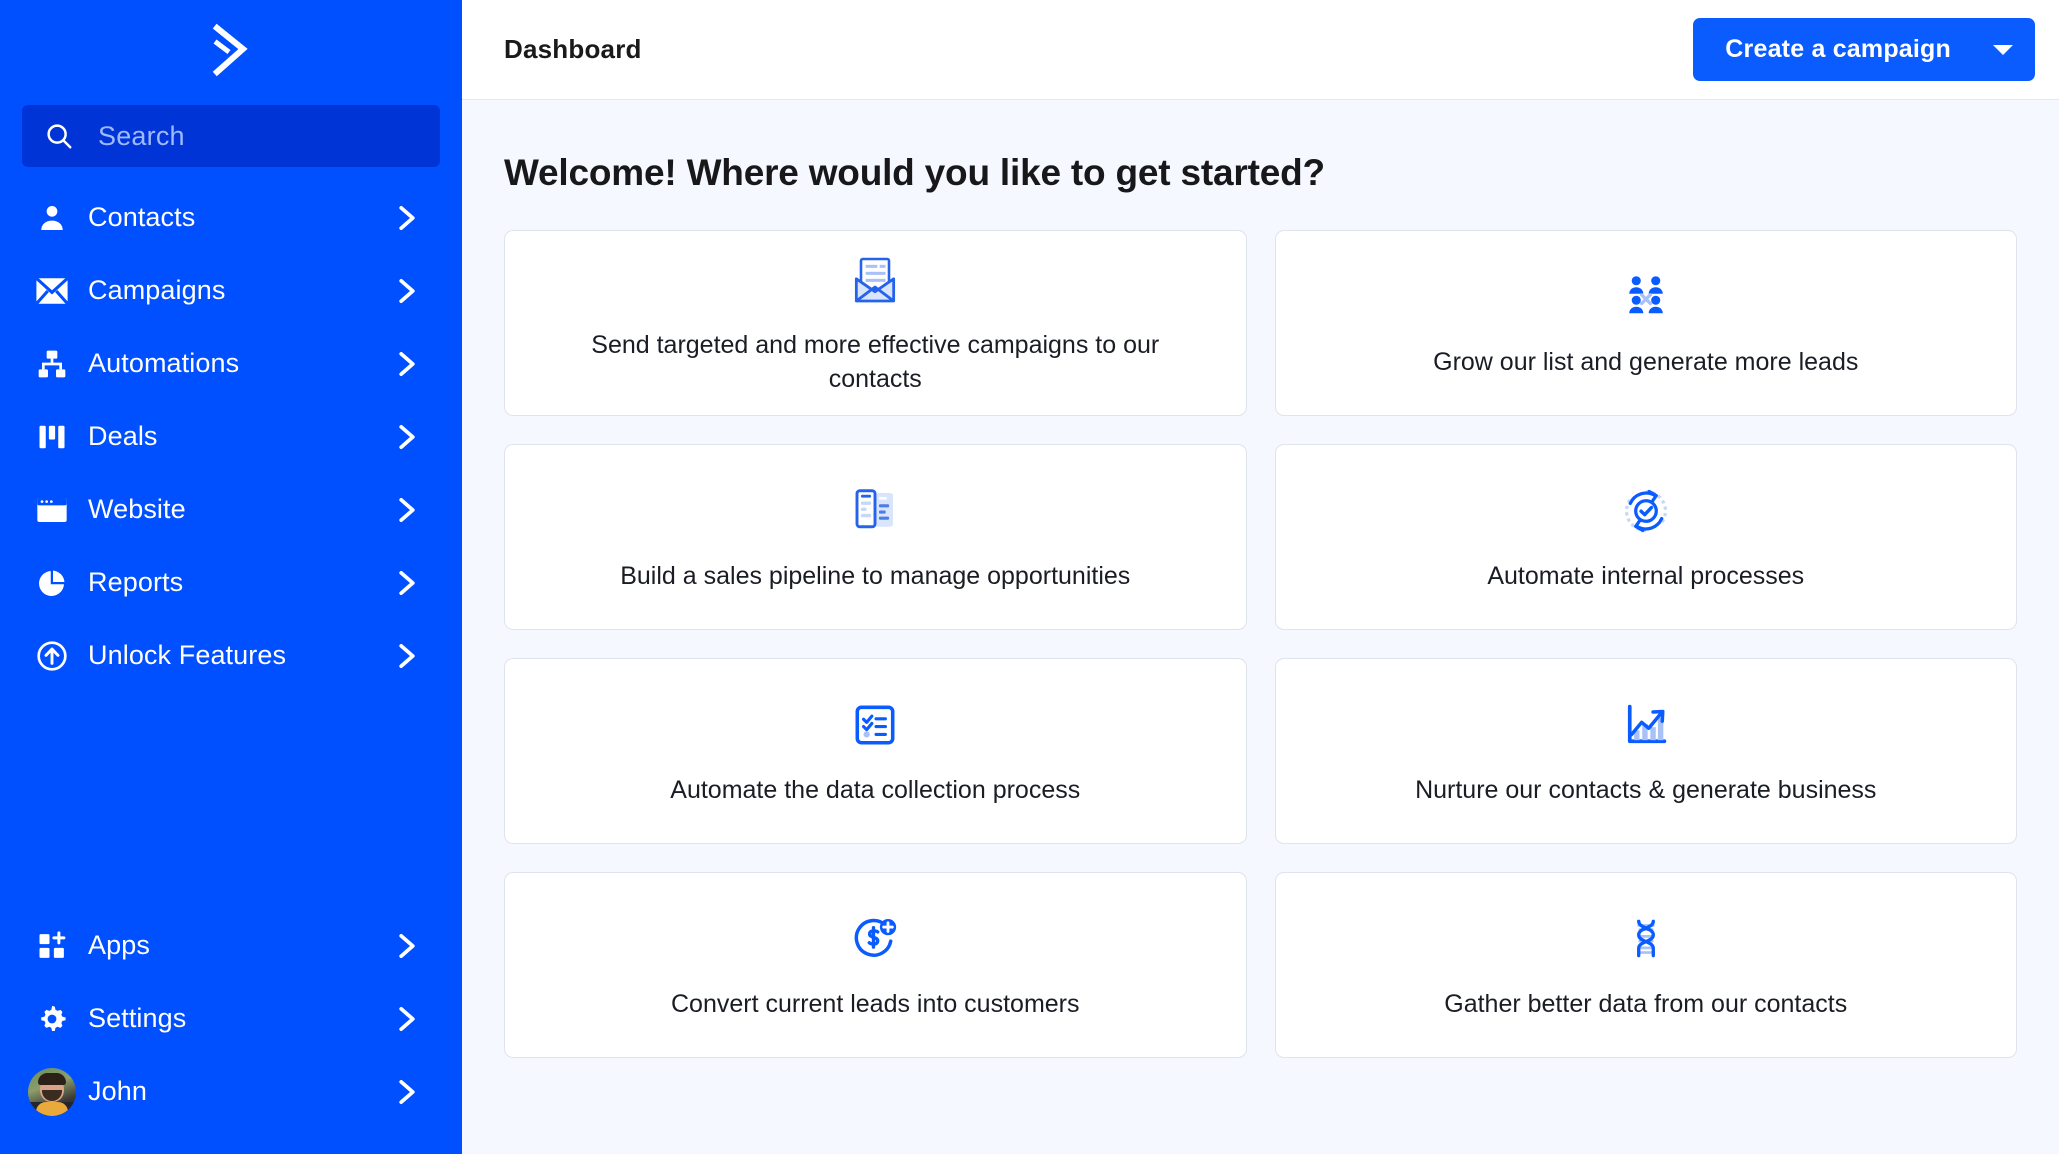 This screenshot has width=2059, height=1154. I want to click on arrow-up-circle-icon, so click(52, 656).